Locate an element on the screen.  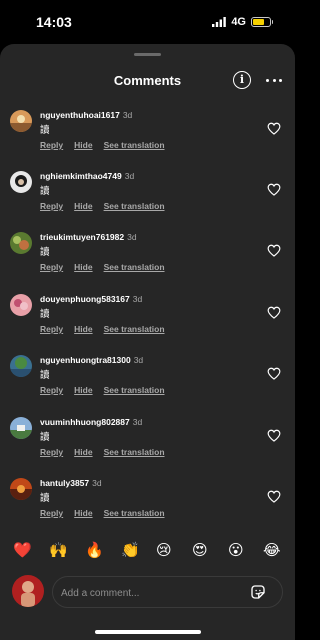
comment-header: nghiemkimthao4749 3d is located at coordinates (87, 176).